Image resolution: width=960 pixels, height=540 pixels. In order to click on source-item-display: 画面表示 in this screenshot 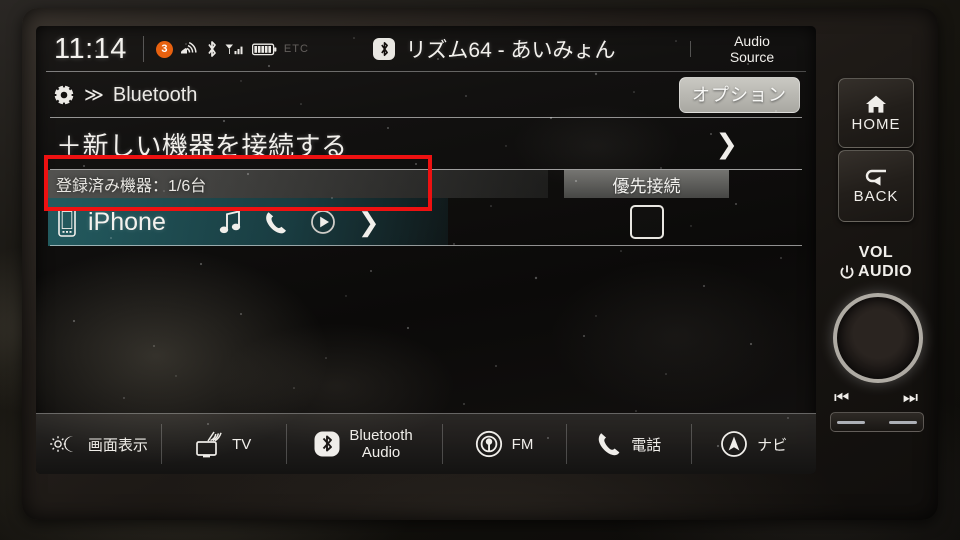, I will do `click(98, 444)`.